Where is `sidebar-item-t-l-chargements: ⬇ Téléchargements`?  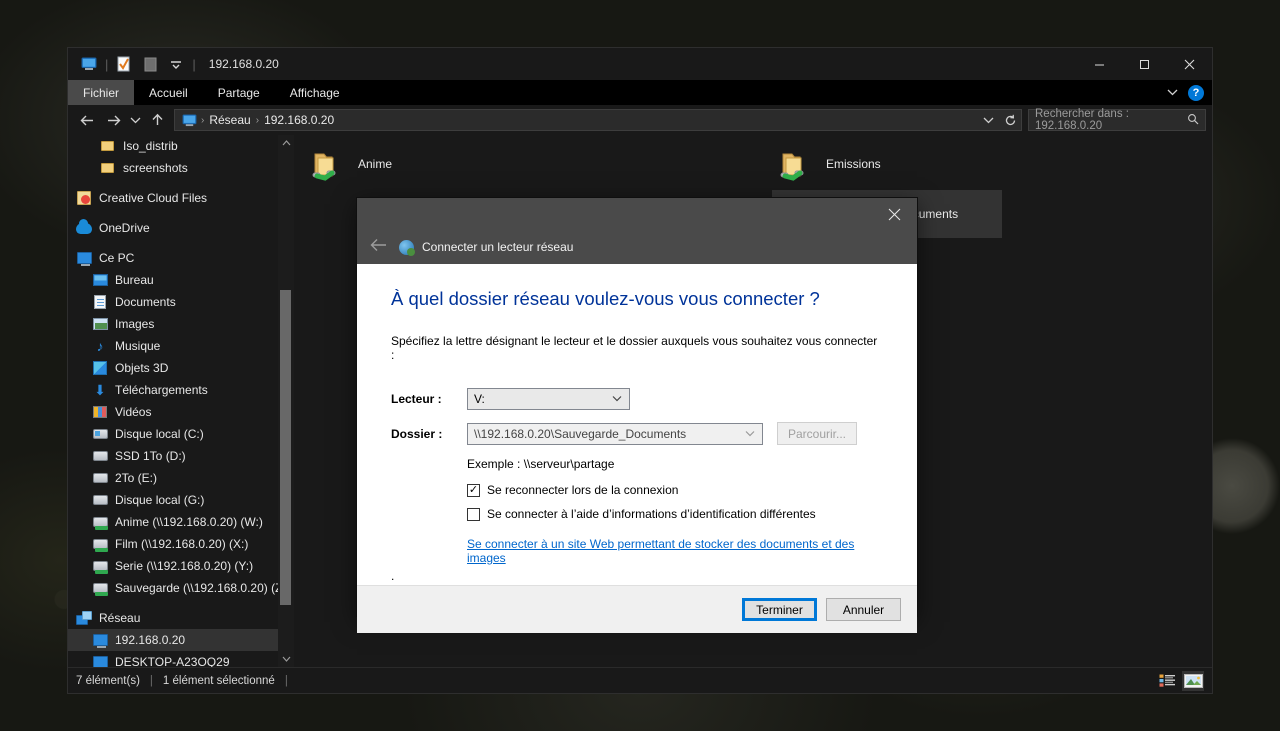
sidebar-item-t-l-chargements: ⬇ Téléchargements is located at coordinates (173, 390).